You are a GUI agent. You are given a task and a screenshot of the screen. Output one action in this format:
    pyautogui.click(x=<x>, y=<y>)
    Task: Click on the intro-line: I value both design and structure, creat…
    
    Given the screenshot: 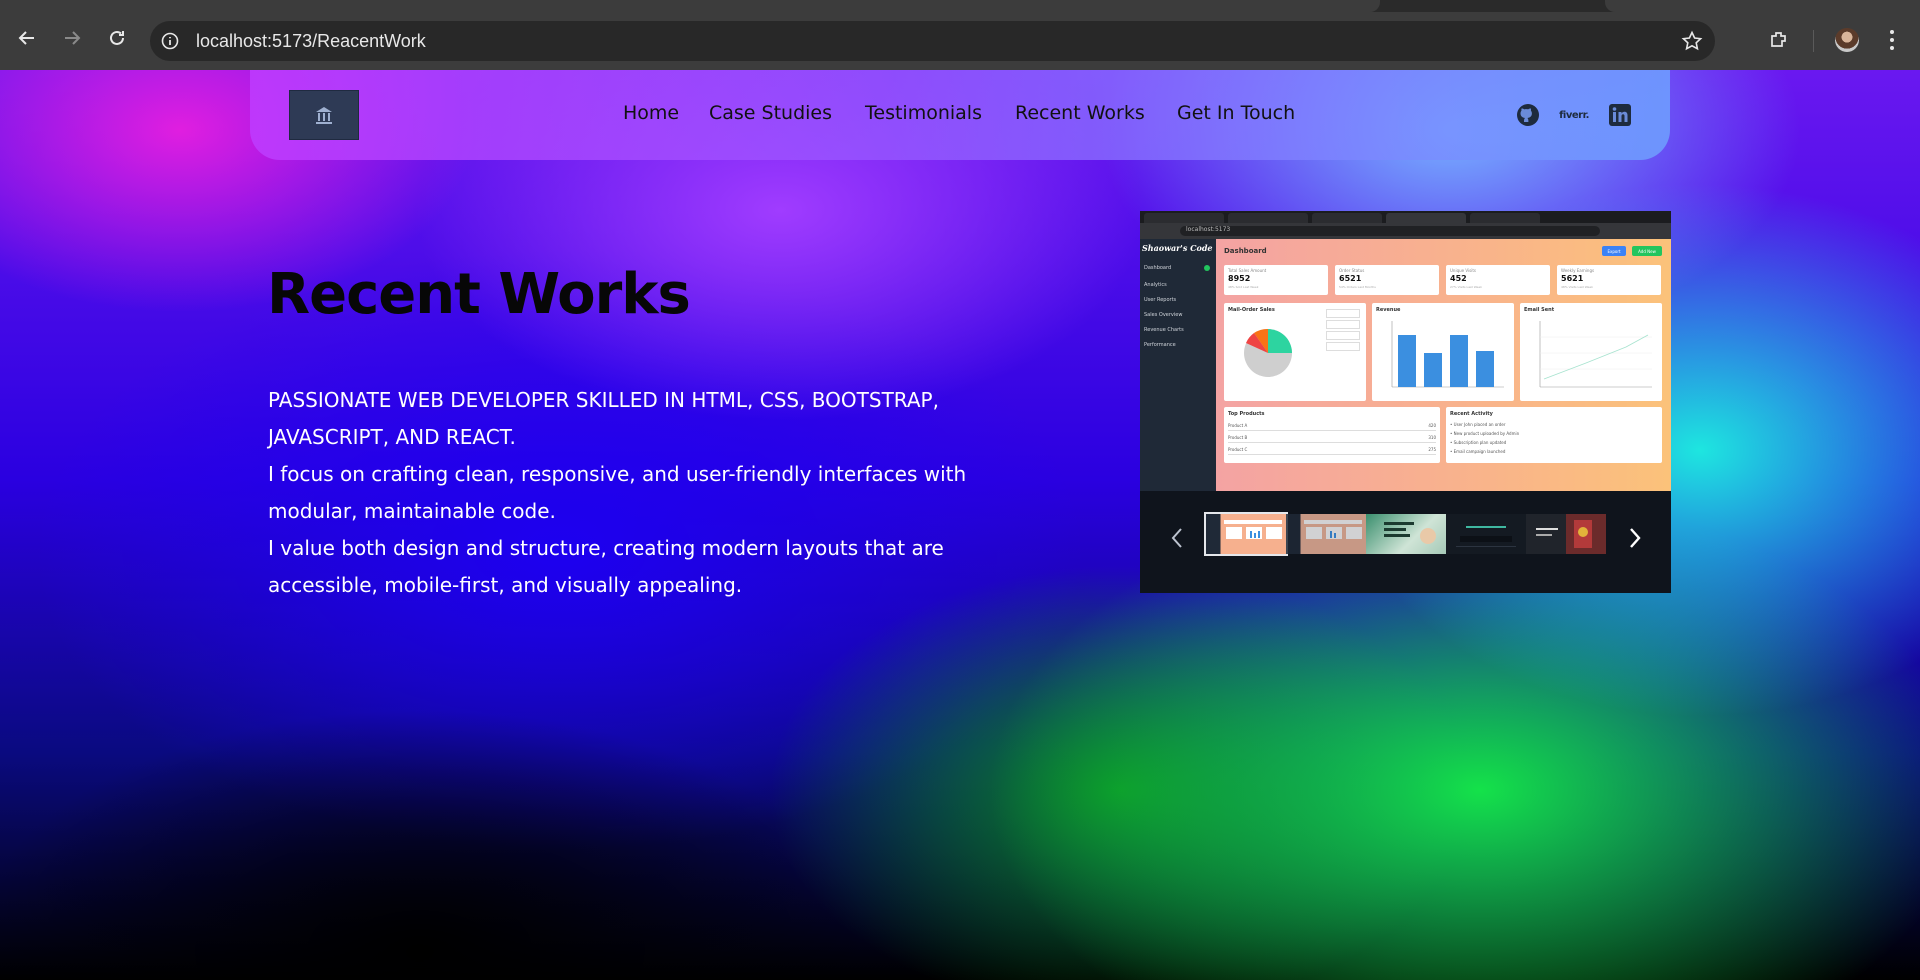 What is the action you would take?
    pyautogui.click(x=606, y=548)
    